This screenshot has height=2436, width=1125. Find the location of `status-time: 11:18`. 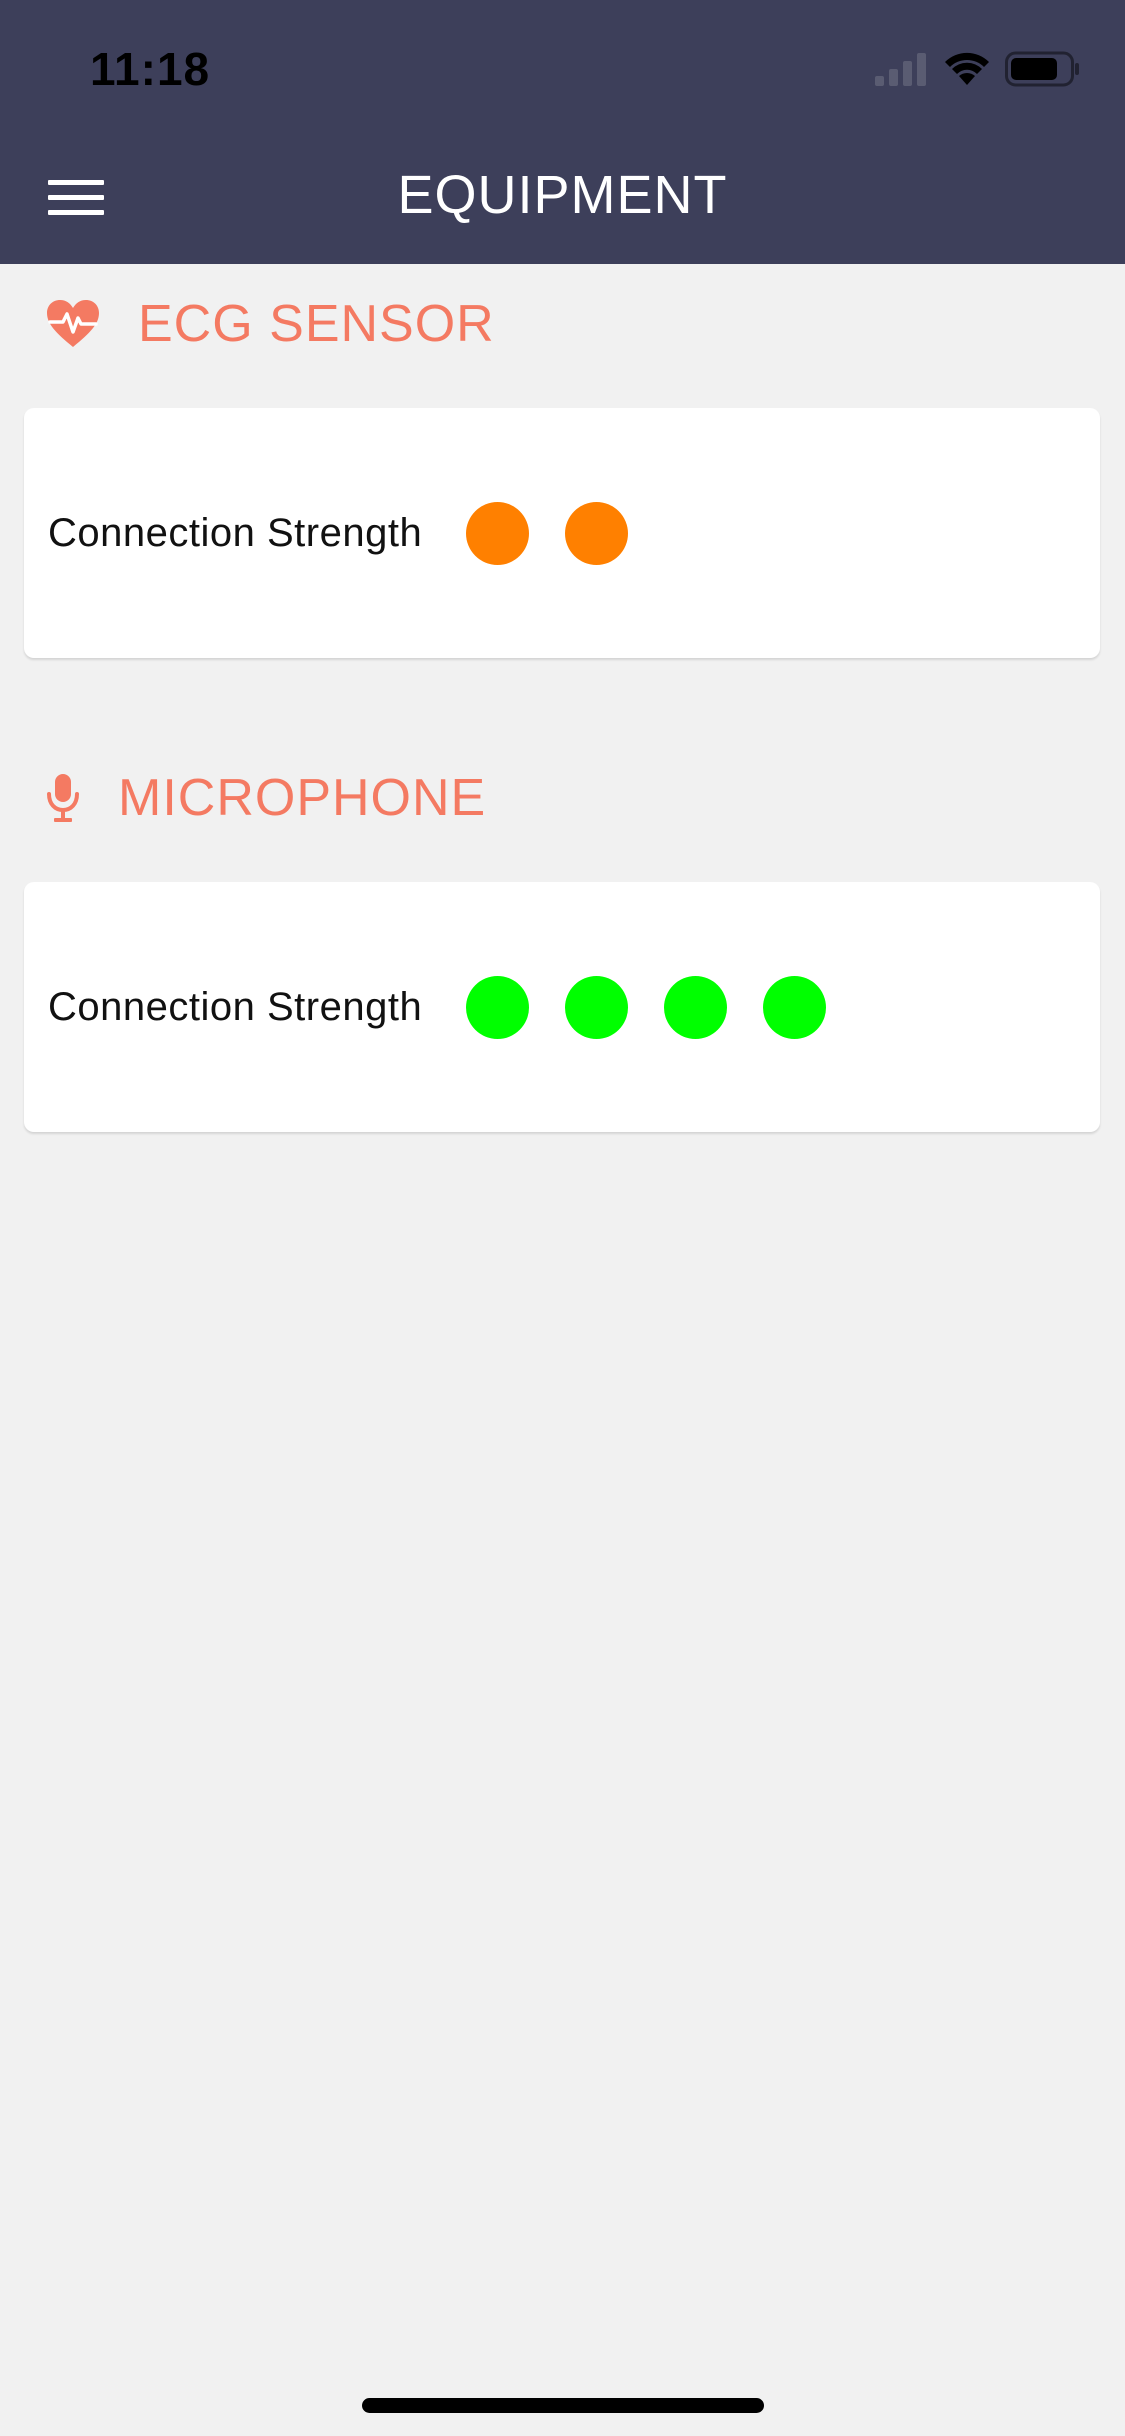

status-time: 11:18 is located at coordinates (150, 69).